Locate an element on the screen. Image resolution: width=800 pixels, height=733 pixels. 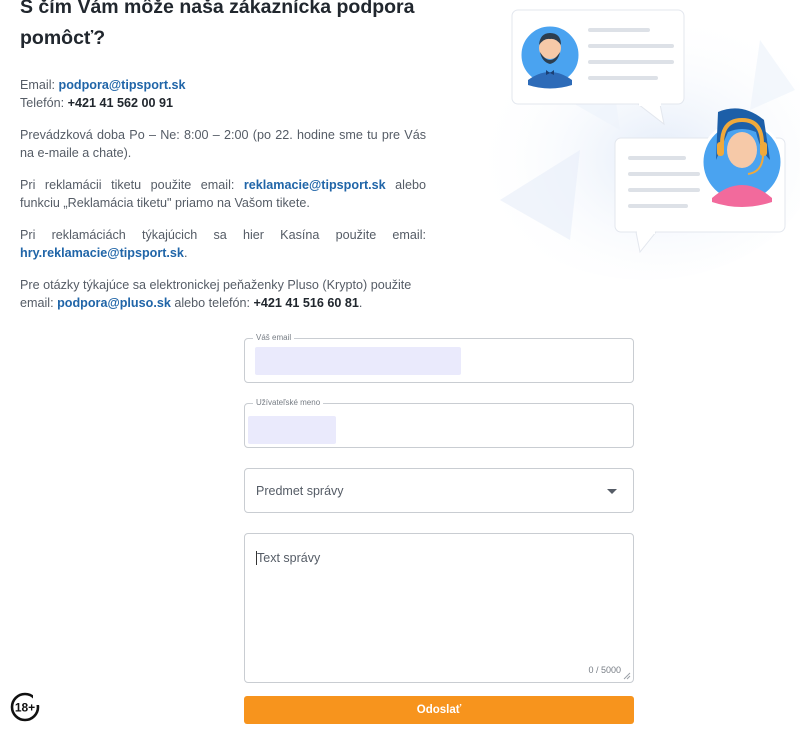
username-field-label: Užívateľské meno is located at coordinates (288, 403).